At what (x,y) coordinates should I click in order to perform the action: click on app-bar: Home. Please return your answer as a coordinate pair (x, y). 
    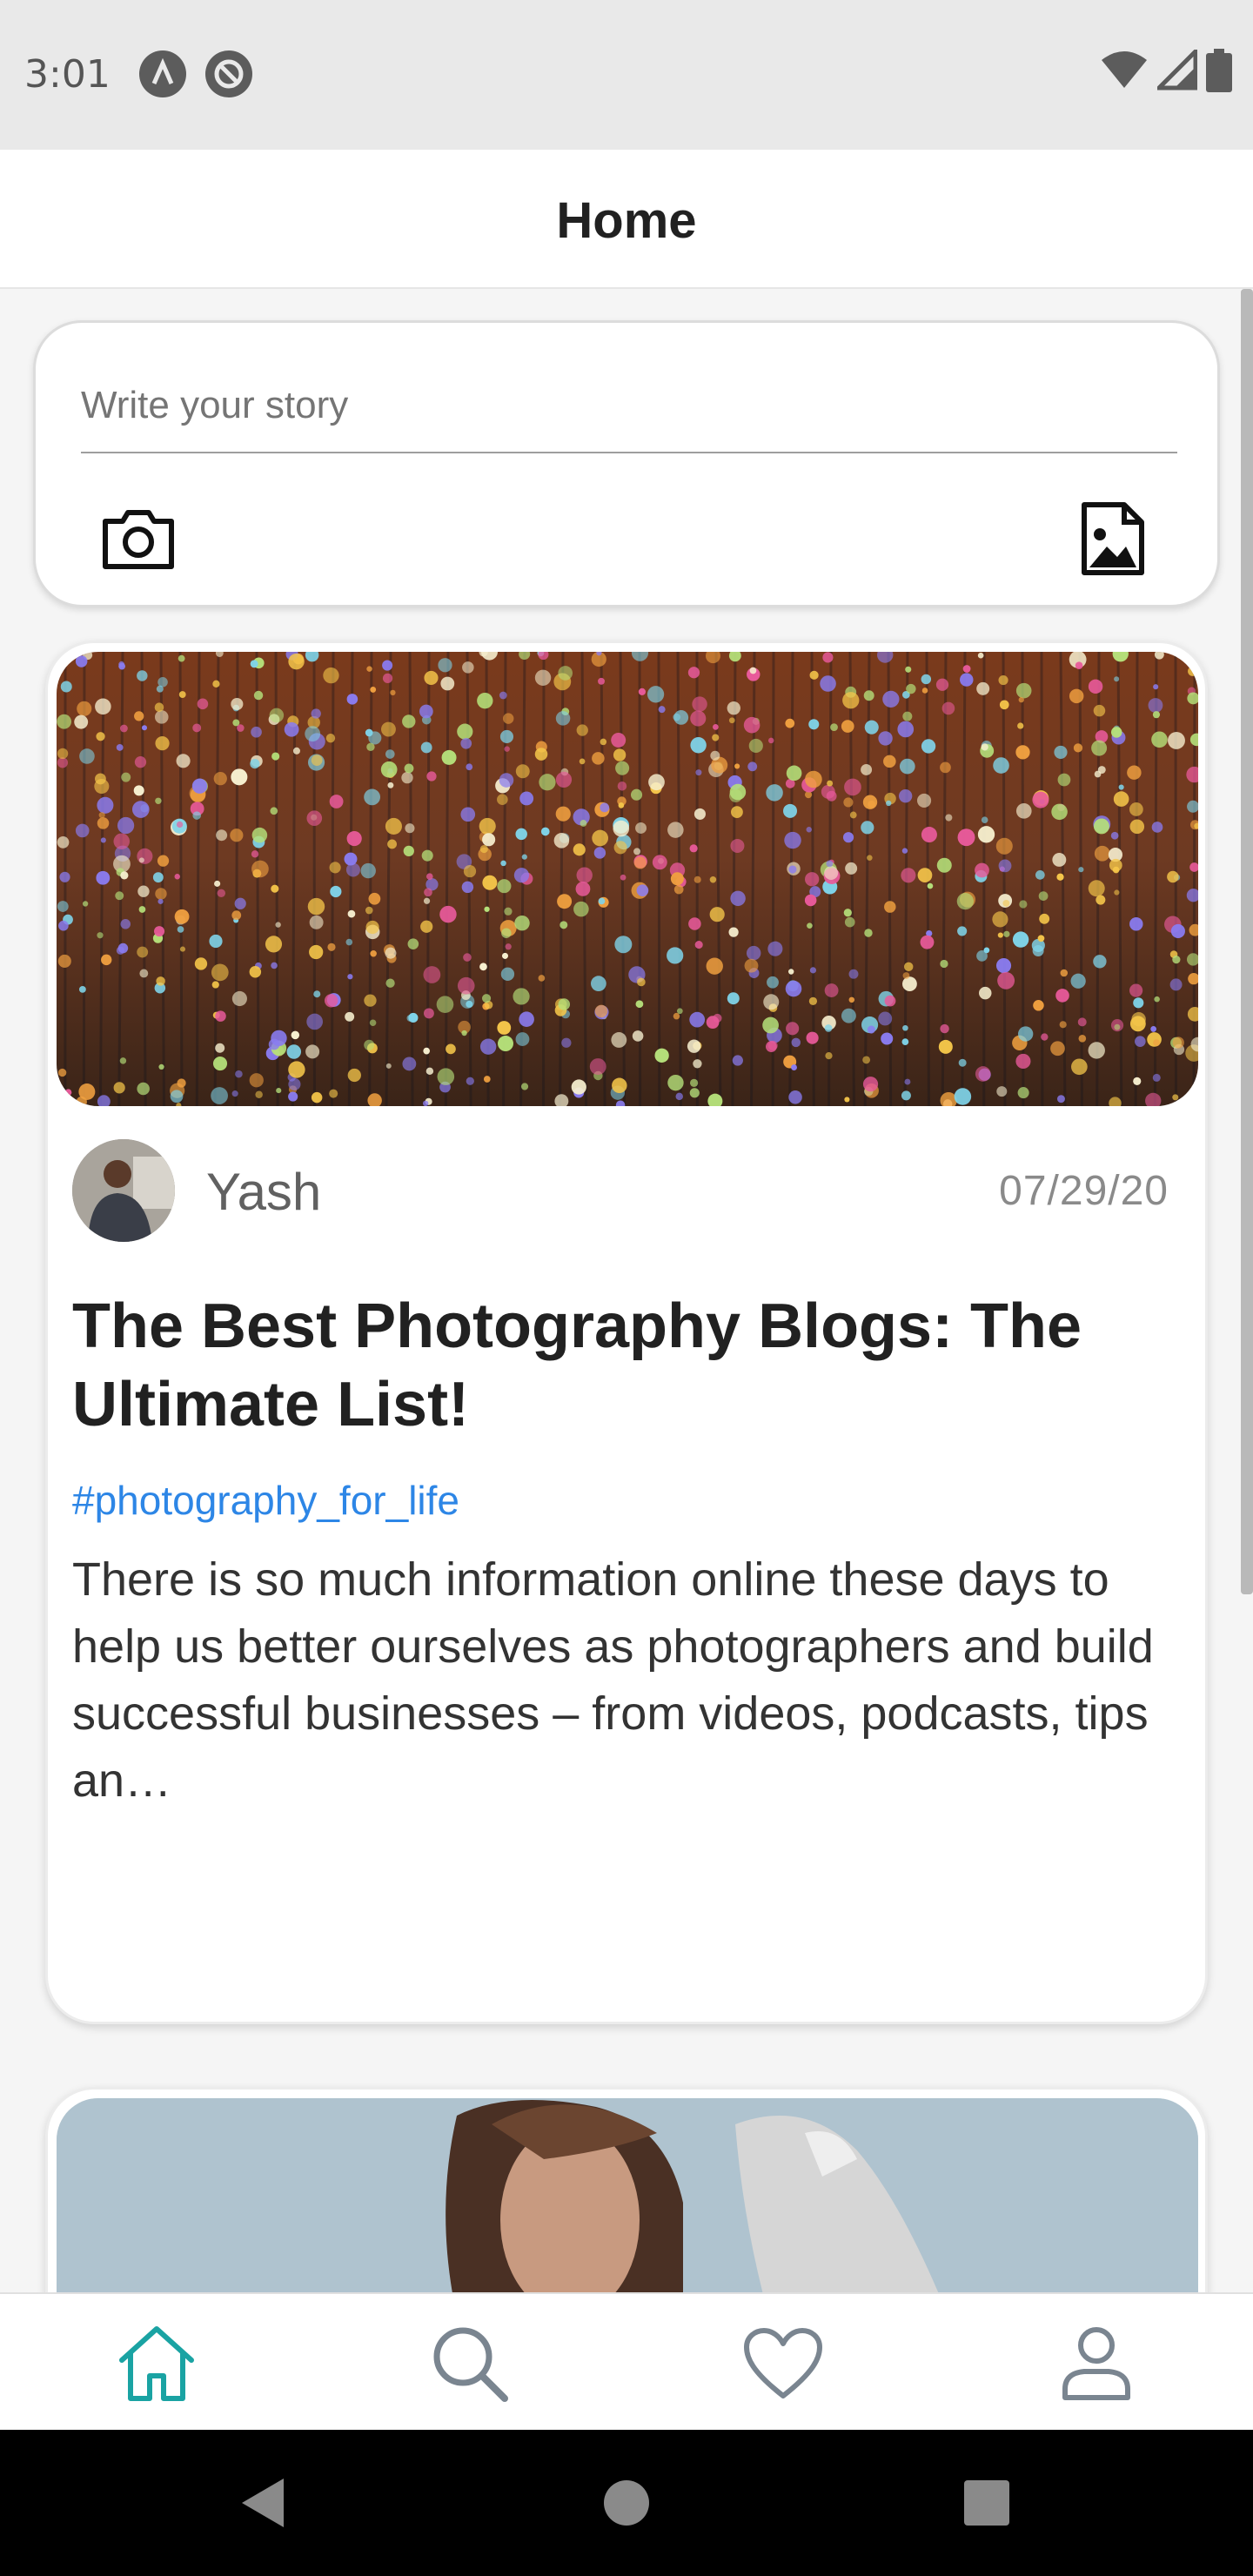
    Looking at the image, I should click on (626, 220).